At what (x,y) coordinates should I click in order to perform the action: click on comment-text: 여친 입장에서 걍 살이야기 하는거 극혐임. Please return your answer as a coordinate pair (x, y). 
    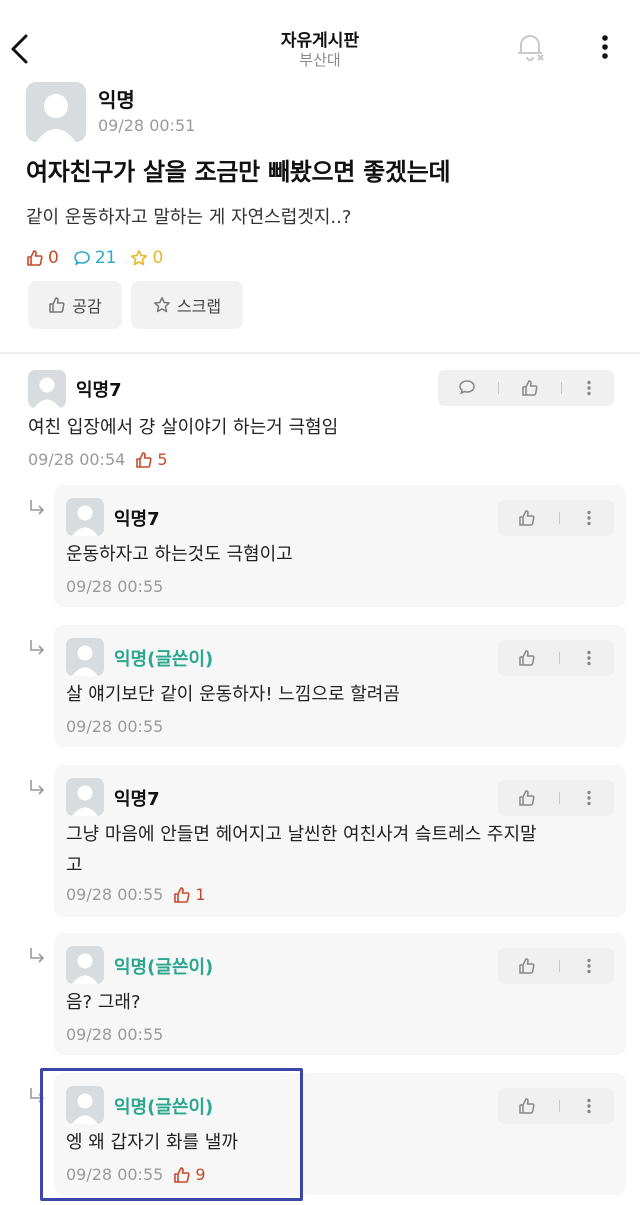
    Looking at the image, I should click on (183, 427).